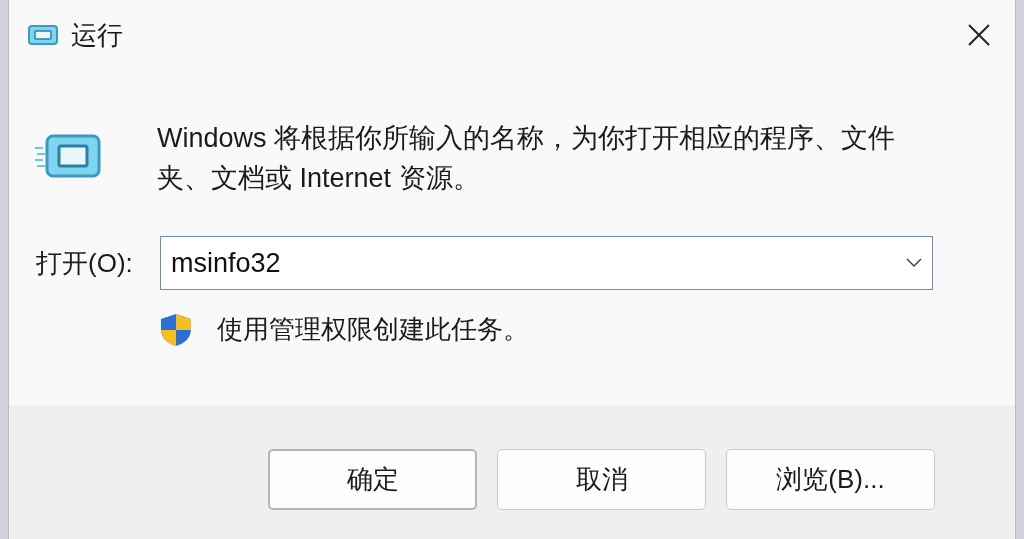  What do you see at coordinates (97, 35) in the screenshot?
I see `window-title: 运行` at bounding box center [97, 35].